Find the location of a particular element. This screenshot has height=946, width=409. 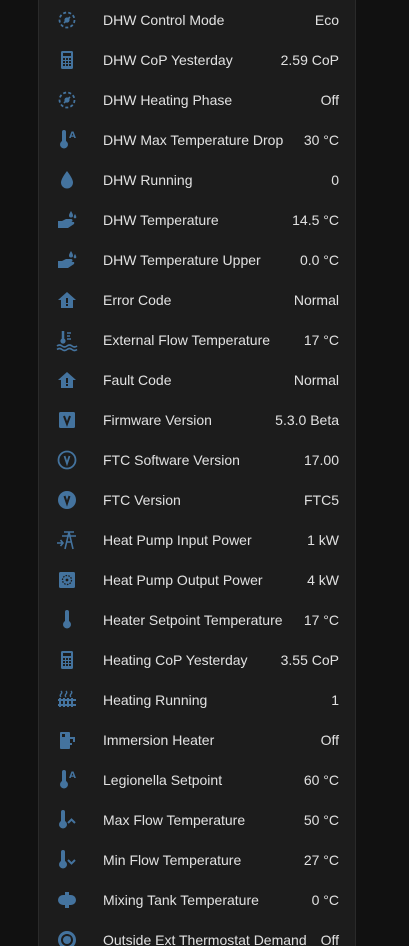

thermometer-icon is located at coordinates (67, 620).